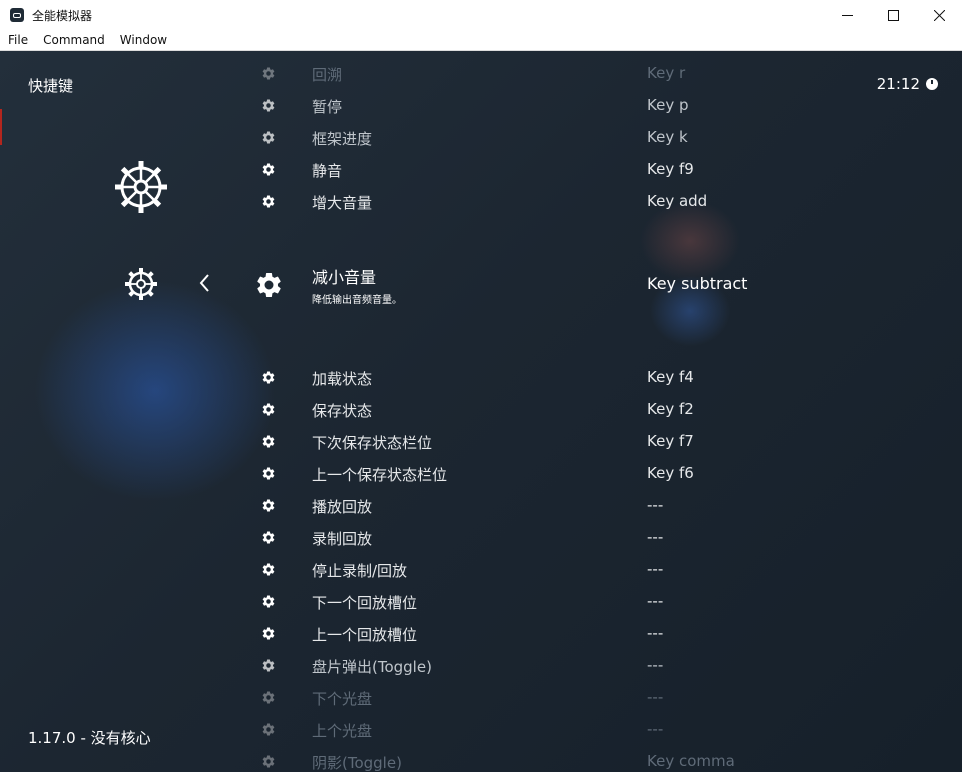 This screenshot has height=772, width=962. Describe the element at coordinates (481, 138) in the screenshot. I see `list-item: 框架进度 Key k` at that location.